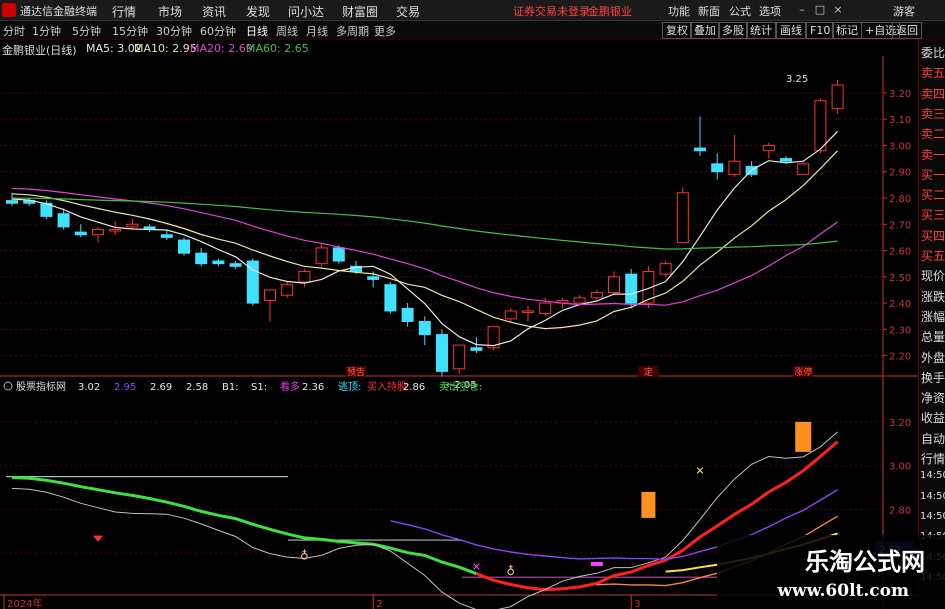 The height and width of the screenshot is (609, 945). Describe the element at coordinates (705, 30) in the screenshot. I see `overlay-button: 叠加` at that location.